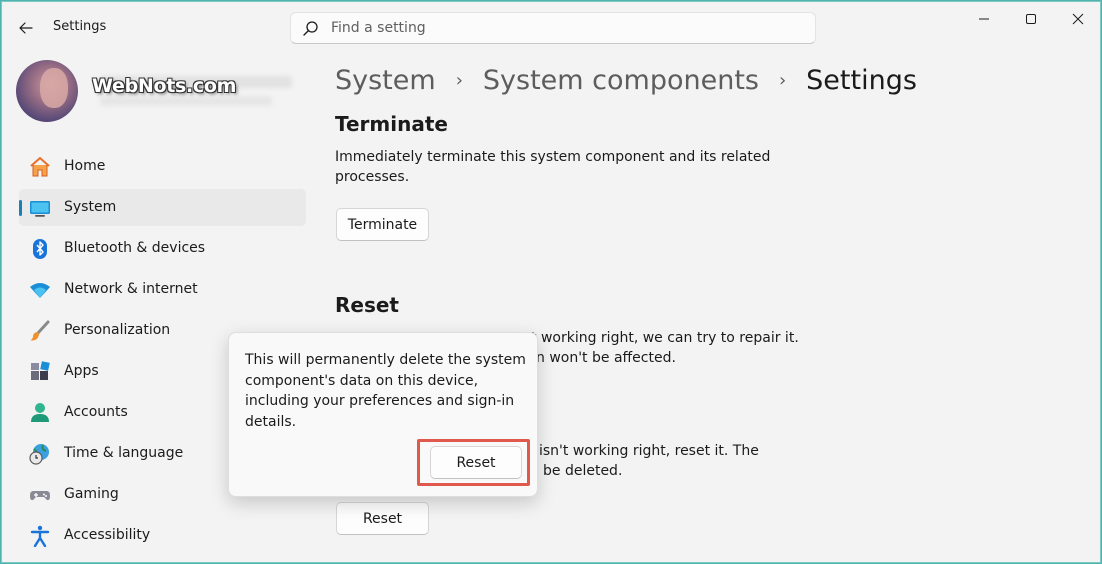 This screenshot has width=1102, height=564. What do you see at coordinates (621, 80) in the screenshot?
I see `breadcrumb-system-components: System components` at bounding box center [621, 80].